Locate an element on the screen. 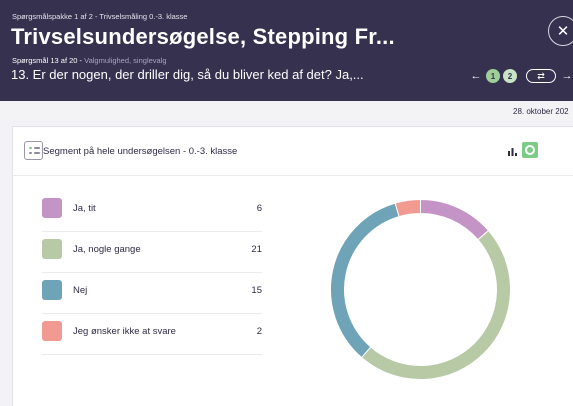 The image size is (573, 406). swap-icon: ⇄ is located at coordinates (541, 75).